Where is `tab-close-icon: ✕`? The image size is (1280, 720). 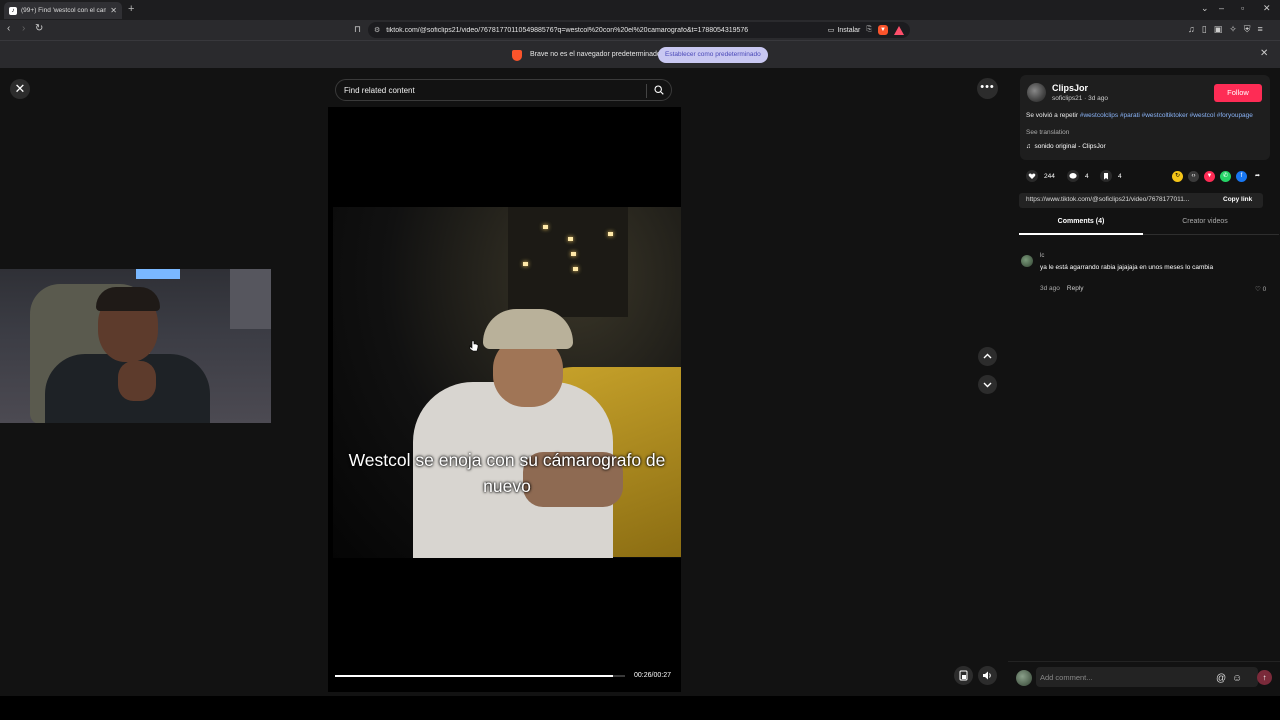
tab-close-icon: ✕ is located at coordinates (113, 10).